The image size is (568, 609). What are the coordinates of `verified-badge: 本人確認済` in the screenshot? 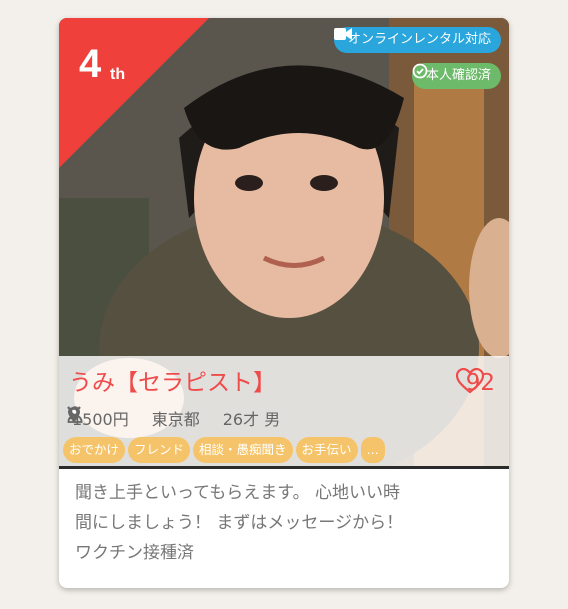 It's located at (456, 76).